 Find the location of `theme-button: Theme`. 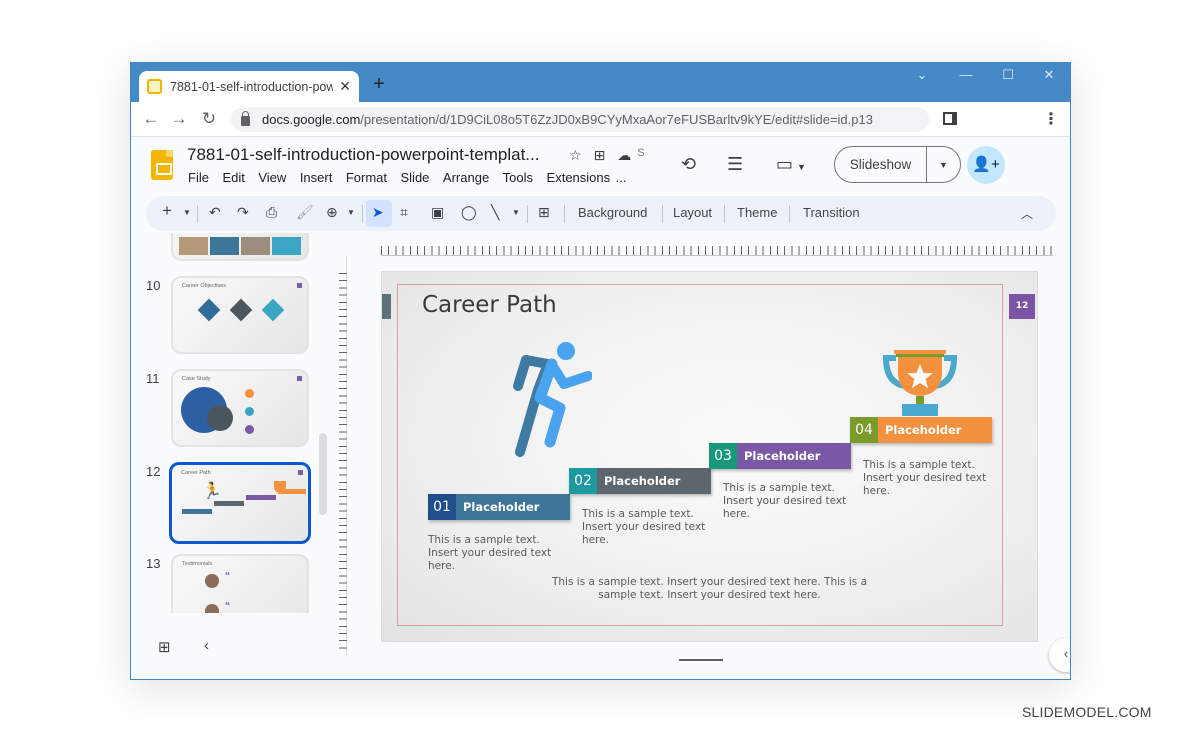

theme-button: Theme is located at coordinates (757, 212).